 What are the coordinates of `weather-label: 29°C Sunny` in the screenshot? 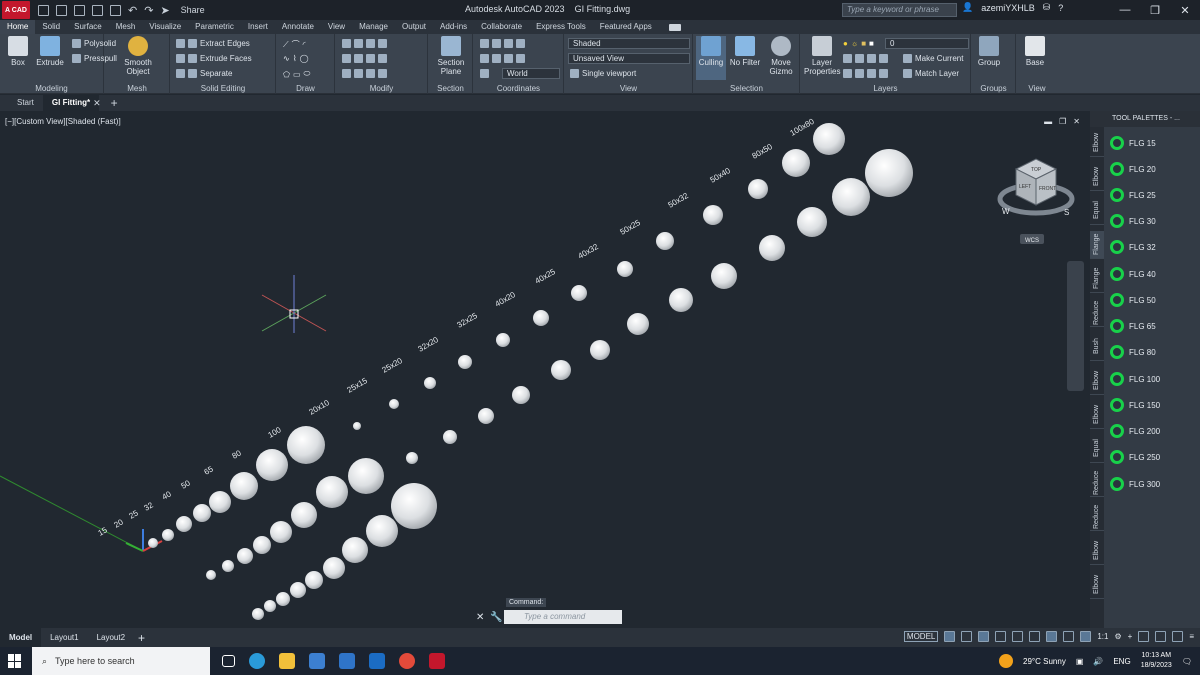 It's located at (1044, 661).